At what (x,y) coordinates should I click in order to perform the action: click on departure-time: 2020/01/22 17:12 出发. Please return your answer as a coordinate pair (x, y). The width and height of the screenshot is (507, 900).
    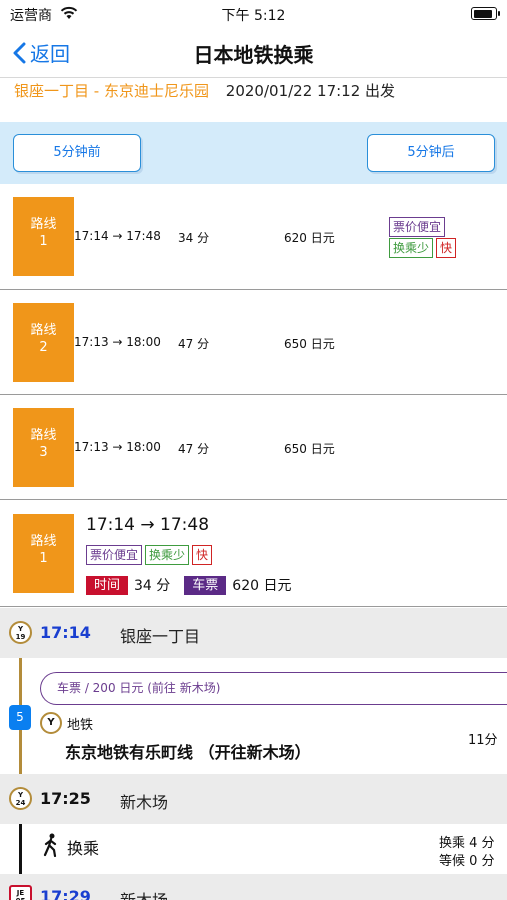
    Looking at the image, I should click on (310, 91).